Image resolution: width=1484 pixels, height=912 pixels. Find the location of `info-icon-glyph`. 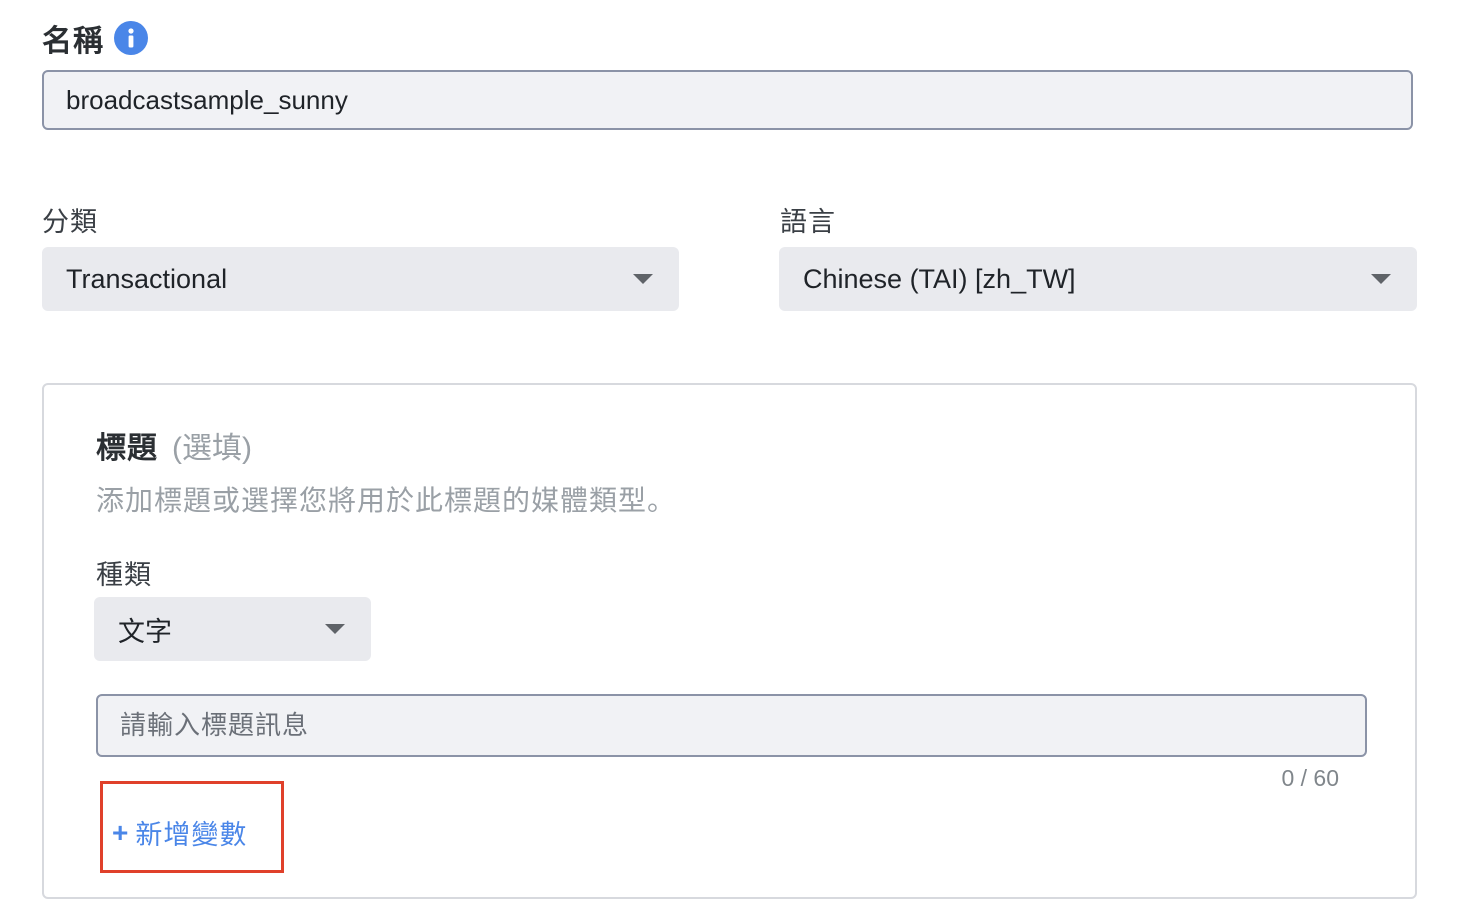

info-icon-glyph is located at coordinates (131, 38).